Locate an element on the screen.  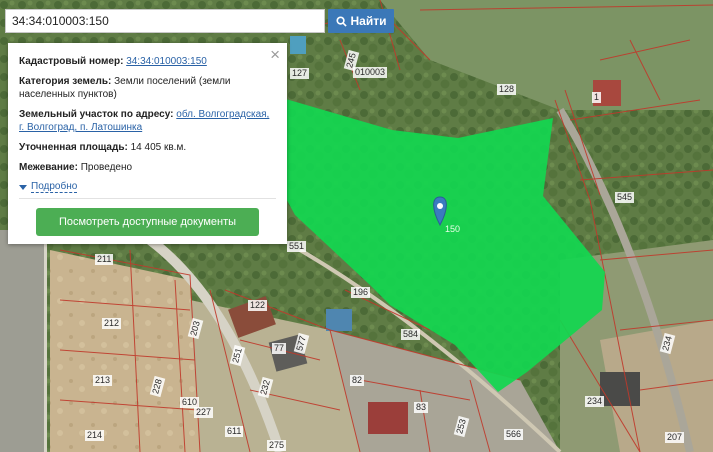
map-label: 83 is located at coordinates (421, 407).